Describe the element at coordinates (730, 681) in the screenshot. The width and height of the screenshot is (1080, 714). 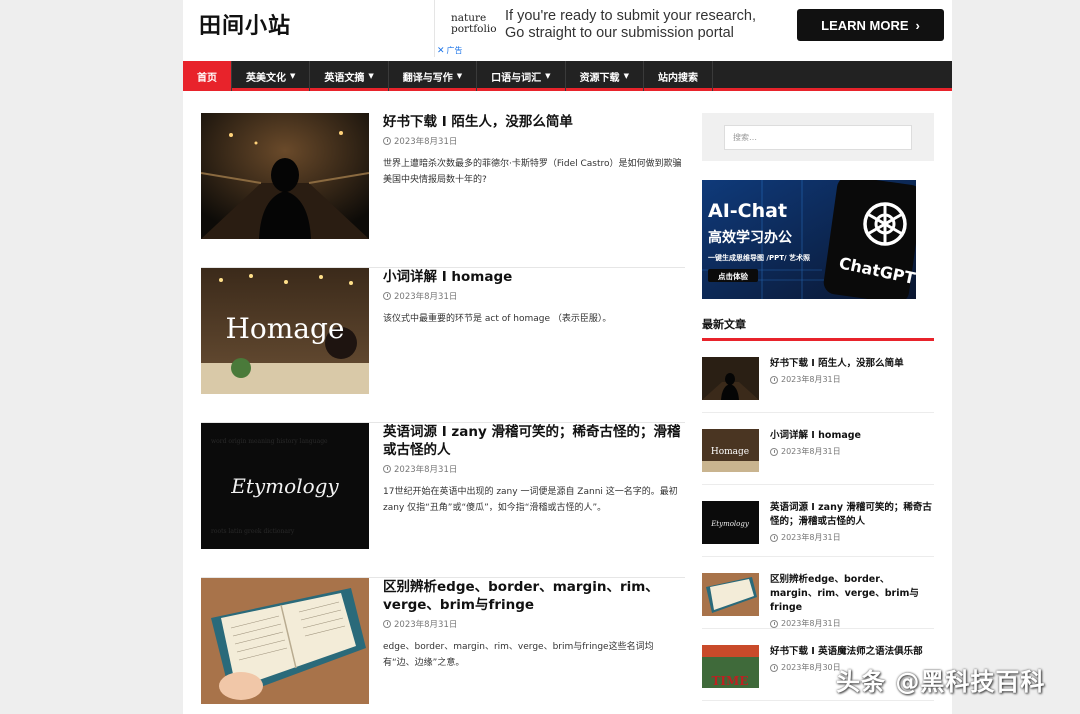
I see `time-thumb-text: TIME` at that location.